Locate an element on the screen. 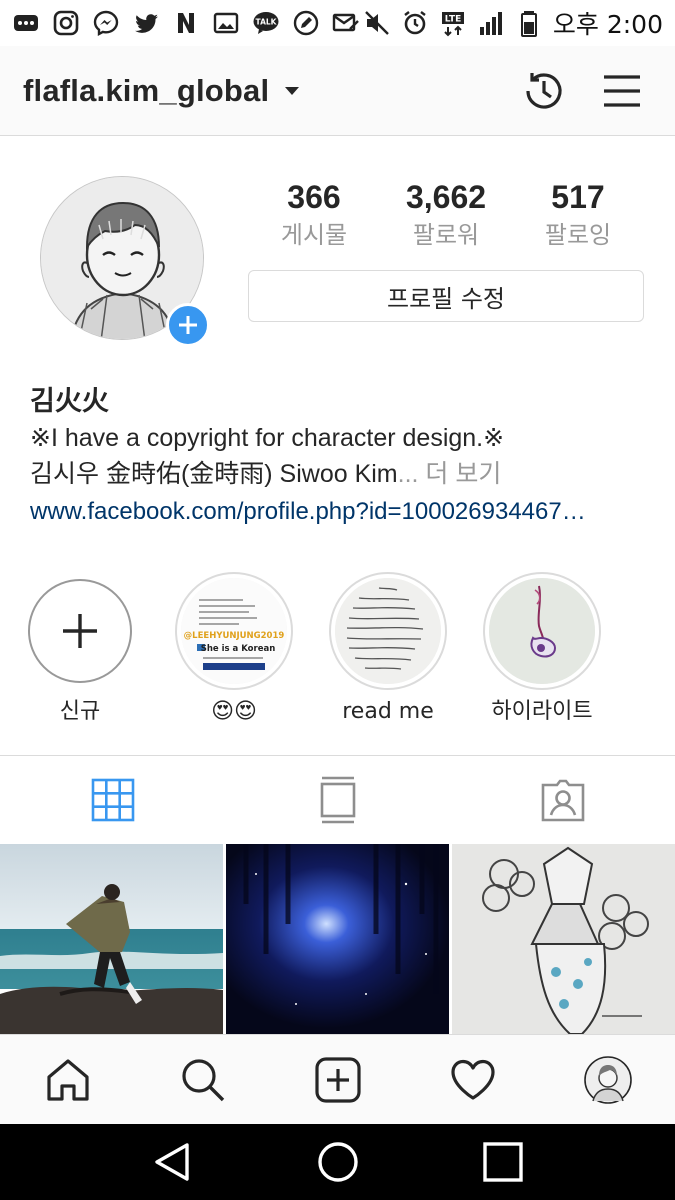 The height and width of the screenshot is (1200, 675). archive-icon is located at coordinates (544, 91).